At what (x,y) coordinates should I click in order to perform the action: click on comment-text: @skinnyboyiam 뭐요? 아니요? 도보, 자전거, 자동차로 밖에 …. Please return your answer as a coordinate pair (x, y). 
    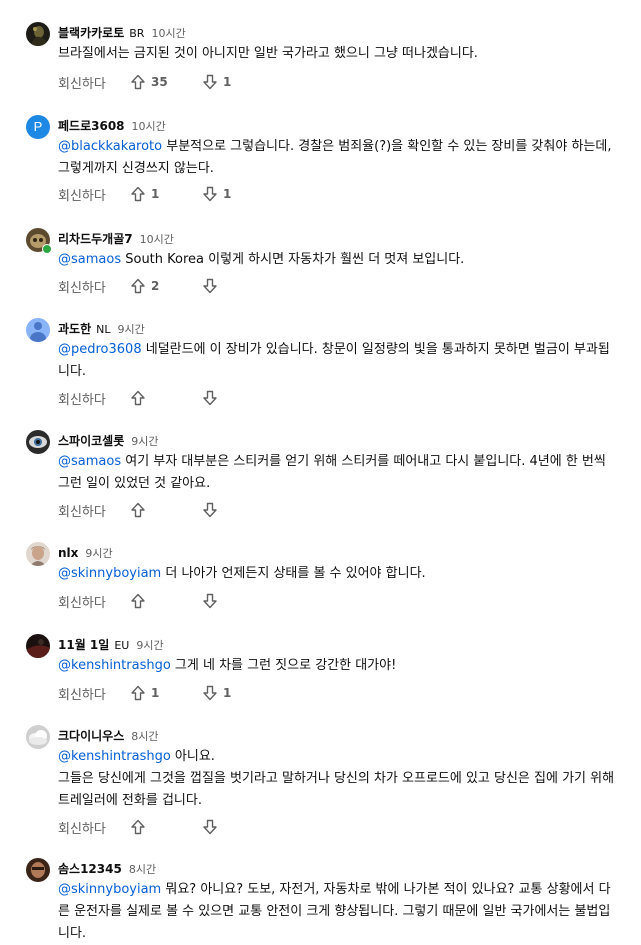
    Looking at the image, I should click on (338, 912).